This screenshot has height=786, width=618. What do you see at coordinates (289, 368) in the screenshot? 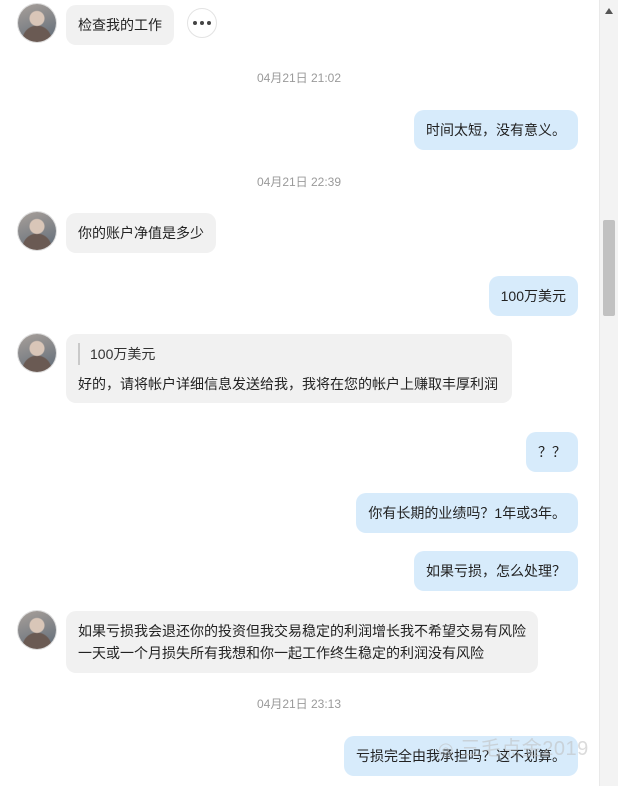
I see `incoming-message-with-quote: 100万美元 好的，请将帐户详细信息发送给我，我将在您的帐户上赚取丰厚利润` at bounding box center [289, 368].